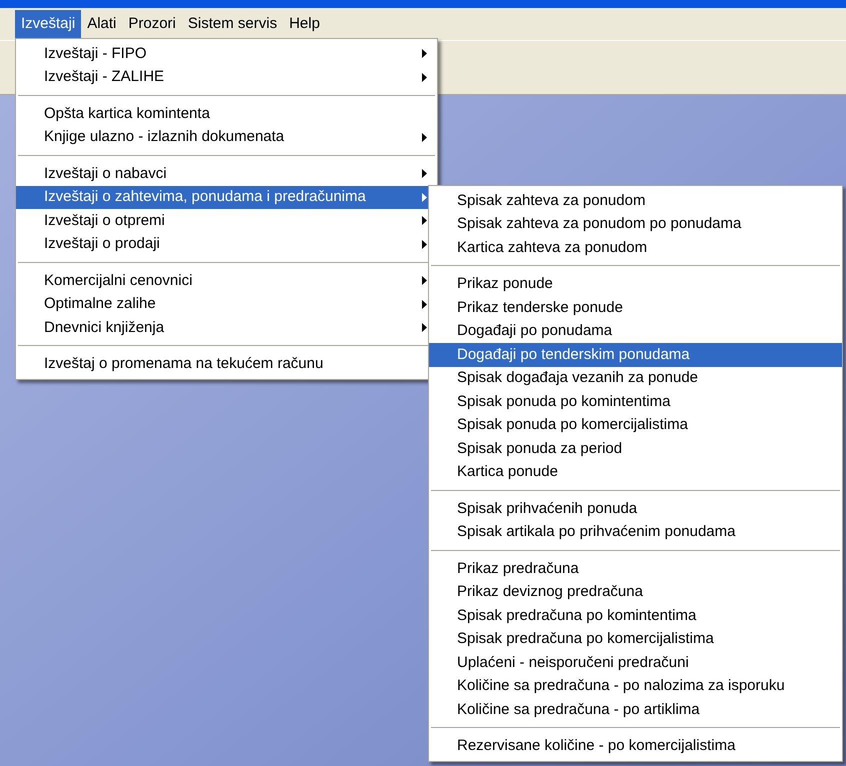  I want to click on menu-item: Spisak artikala po prihvaćenim ponudama, so click(635, 532).